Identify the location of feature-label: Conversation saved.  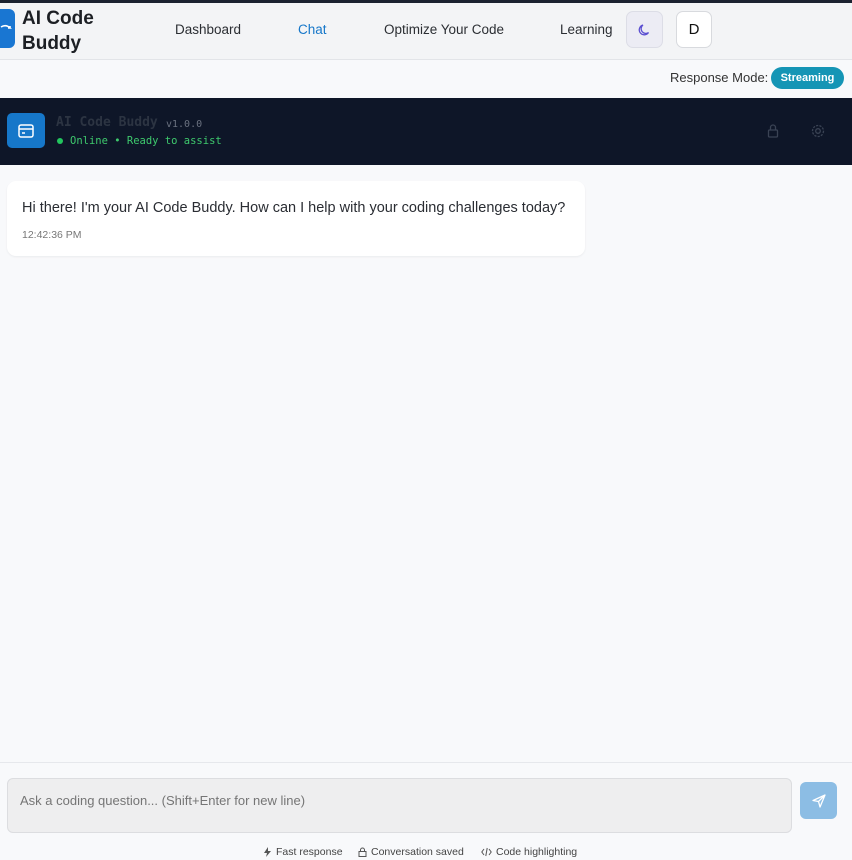
(417, 852).